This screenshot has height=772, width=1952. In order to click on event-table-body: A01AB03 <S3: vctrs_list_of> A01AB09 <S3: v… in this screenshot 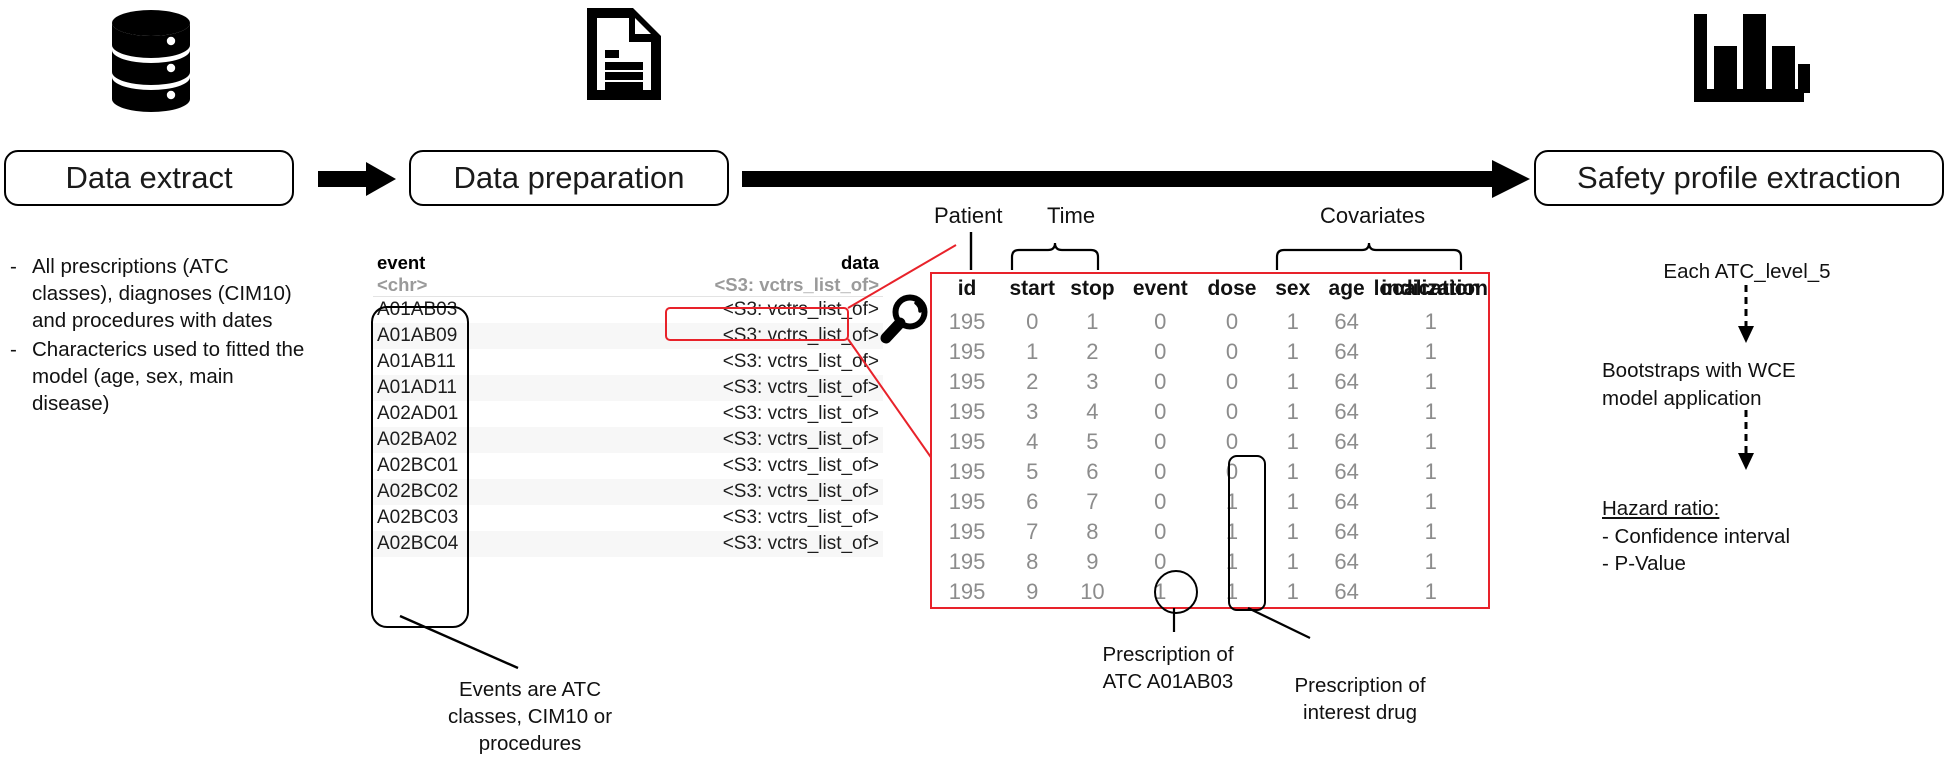, I will do `click(628, 427)`.